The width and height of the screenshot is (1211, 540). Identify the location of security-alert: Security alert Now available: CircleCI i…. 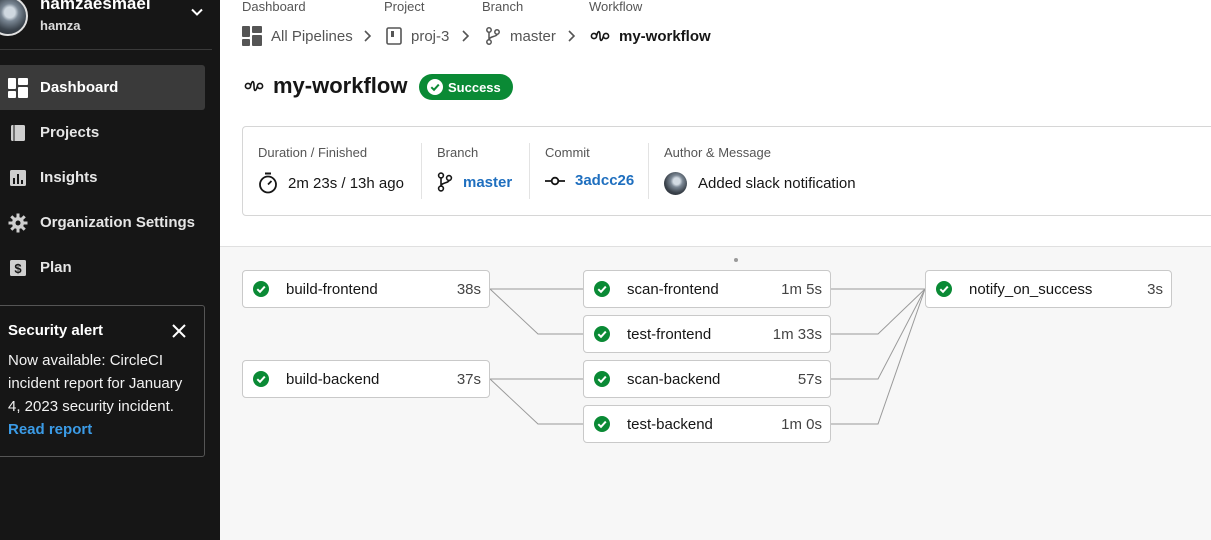
(102, 381).